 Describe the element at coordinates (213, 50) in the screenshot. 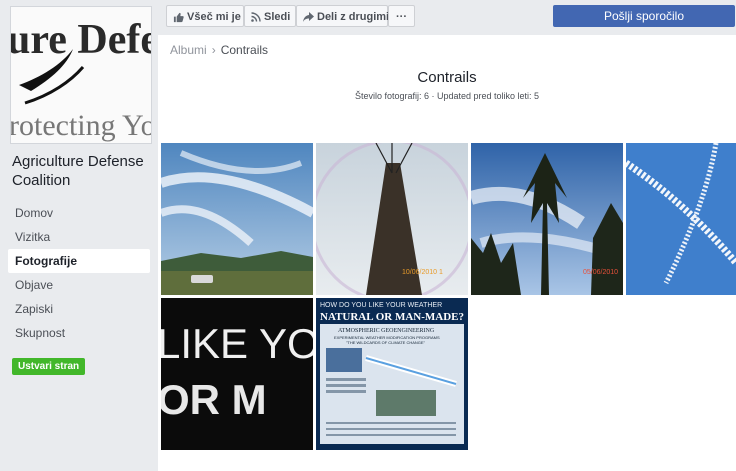

I see `chevron-right-icon: ›` at that location.